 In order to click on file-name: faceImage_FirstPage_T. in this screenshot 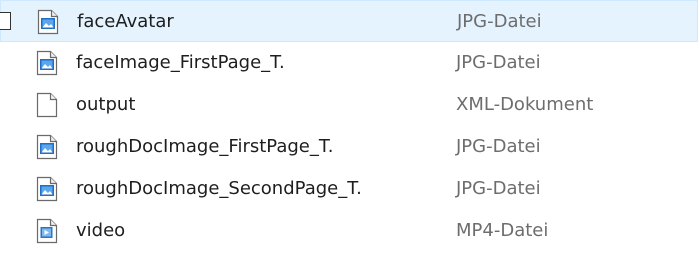, I will do `click(180, 62)`.